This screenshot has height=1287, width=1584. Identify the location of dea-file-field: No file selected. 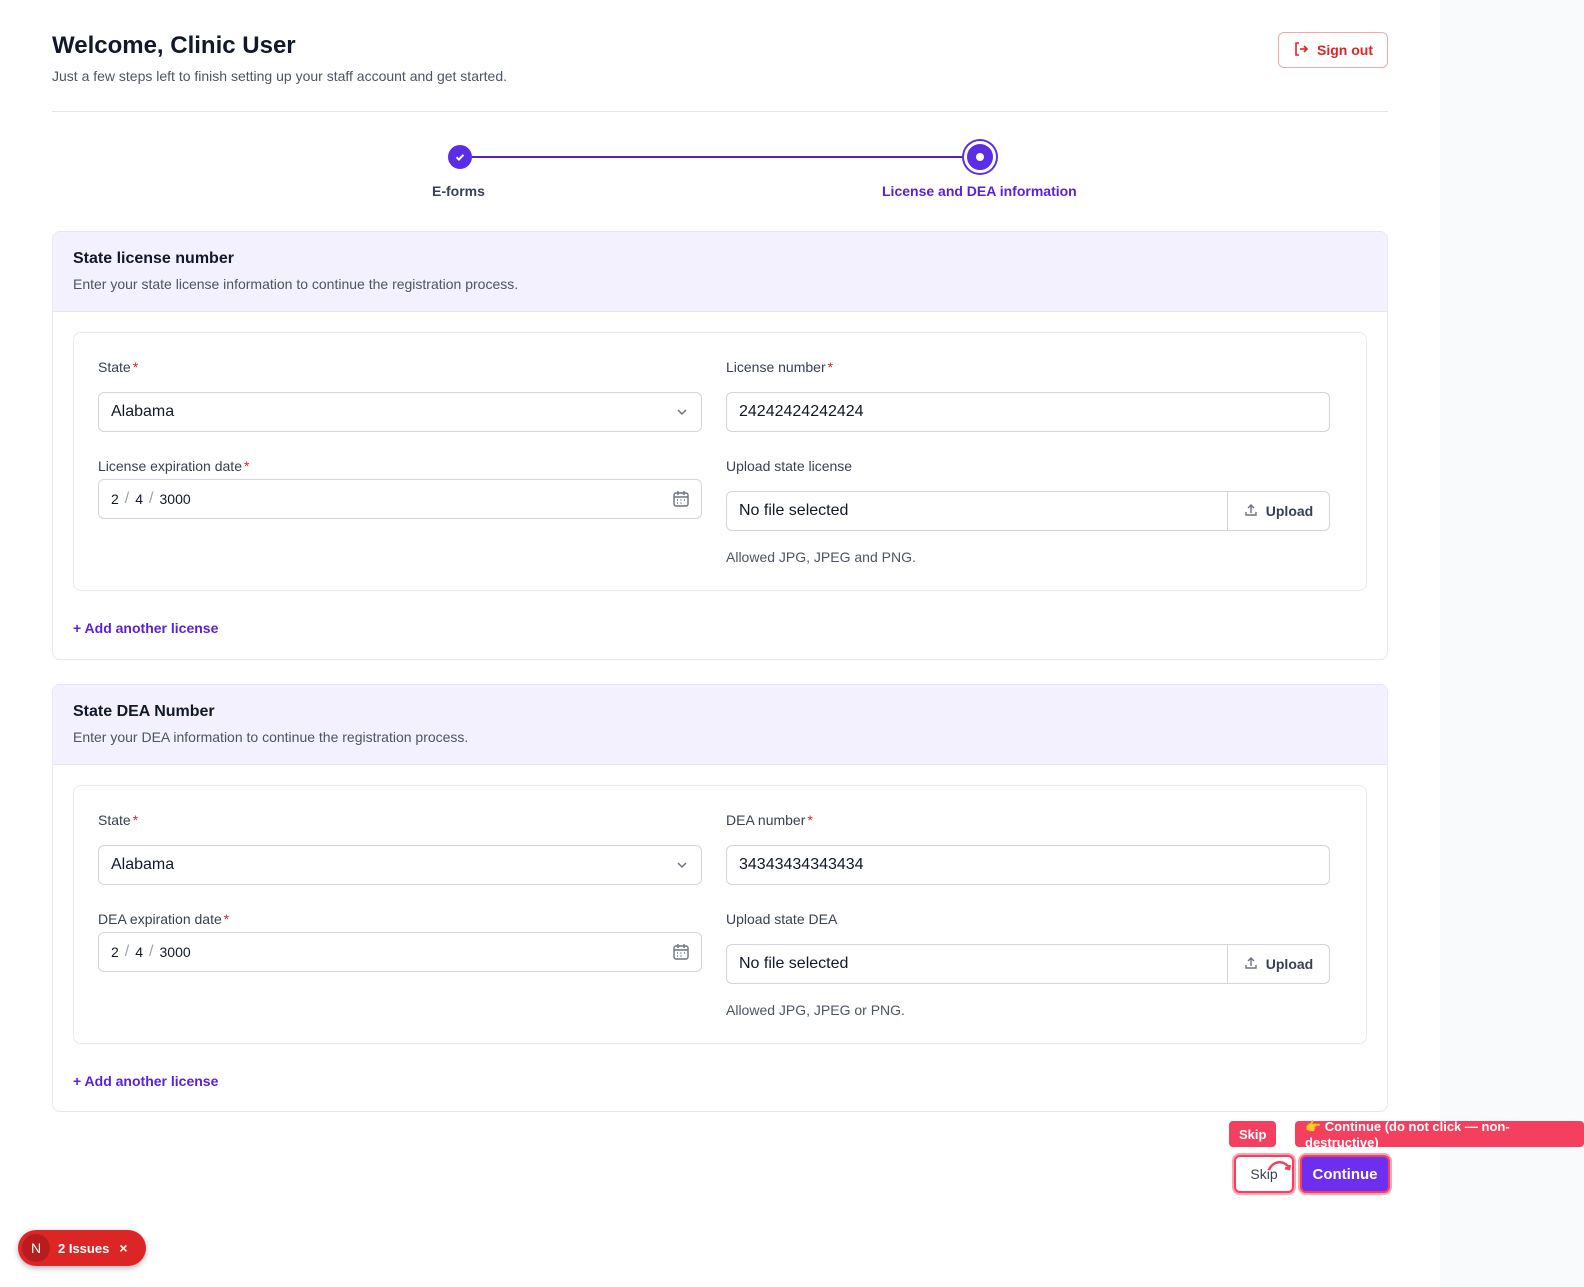
(977, 964).